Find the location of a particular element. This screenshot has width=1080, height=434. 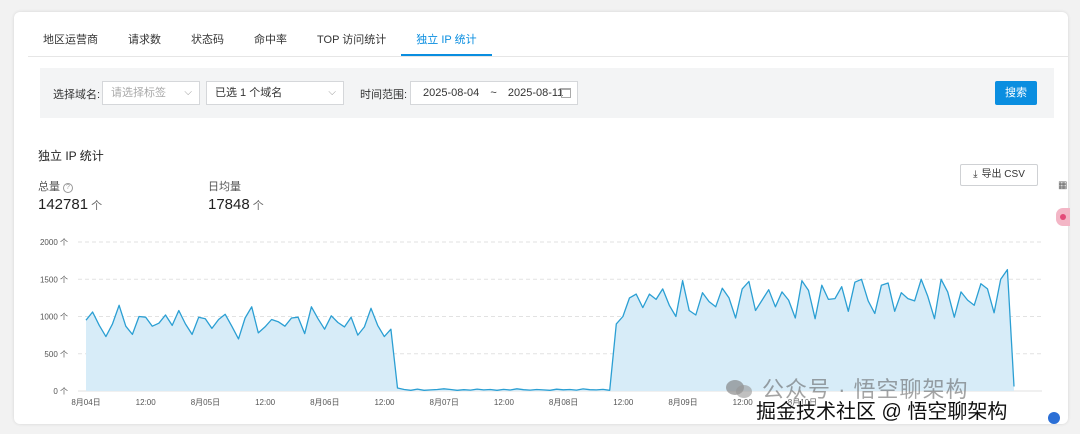

x-tick-label: 8月09日 is located at coordinates (682, 402).